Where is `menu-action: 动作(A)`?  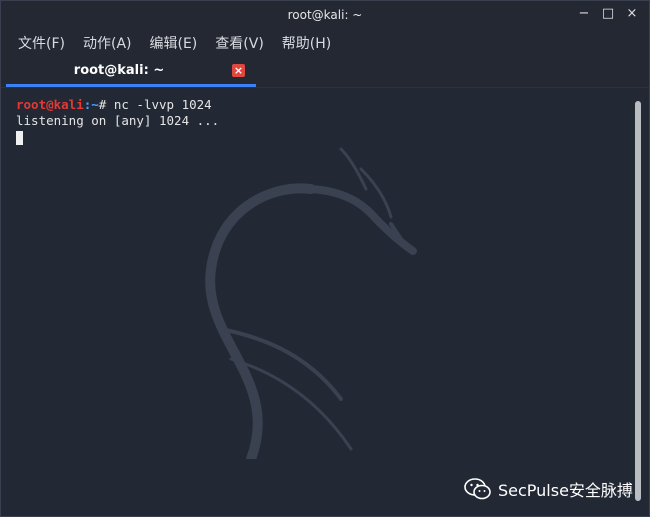
menu-action: 动作(A) is located at coordinates (107, 43).